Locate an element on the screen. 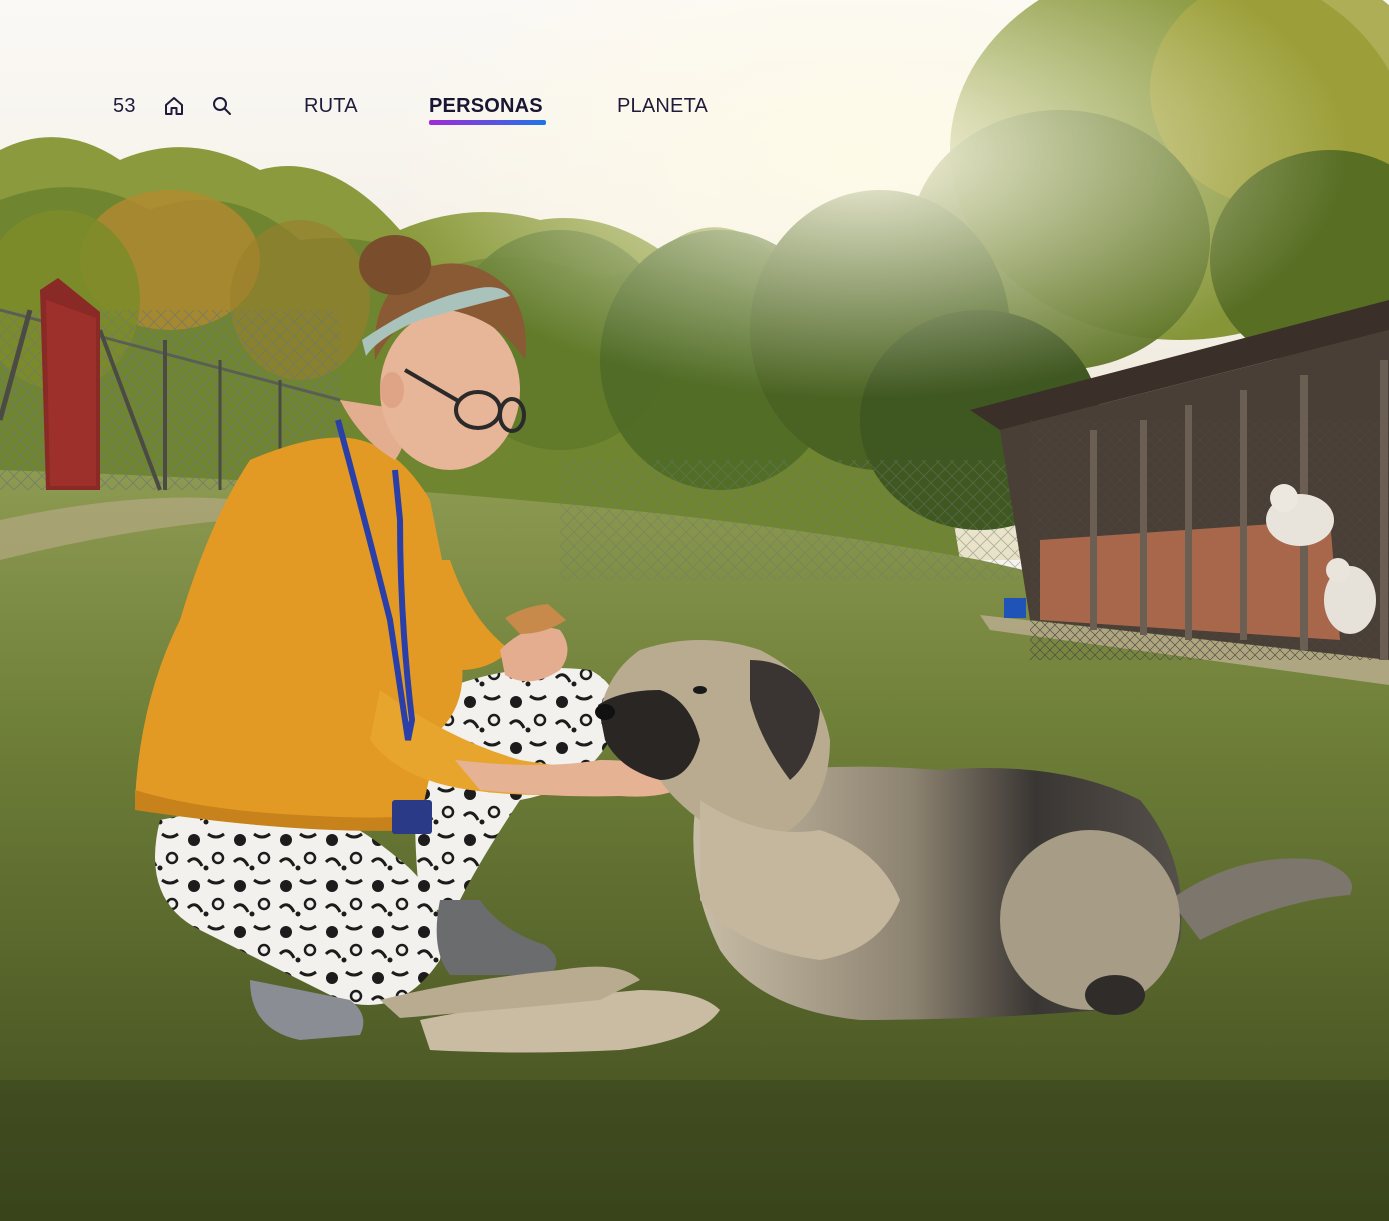 Image resolution: width=1389 pixels, height=1221 pixels. active-tab-underline is located at coordinates (487, 122).